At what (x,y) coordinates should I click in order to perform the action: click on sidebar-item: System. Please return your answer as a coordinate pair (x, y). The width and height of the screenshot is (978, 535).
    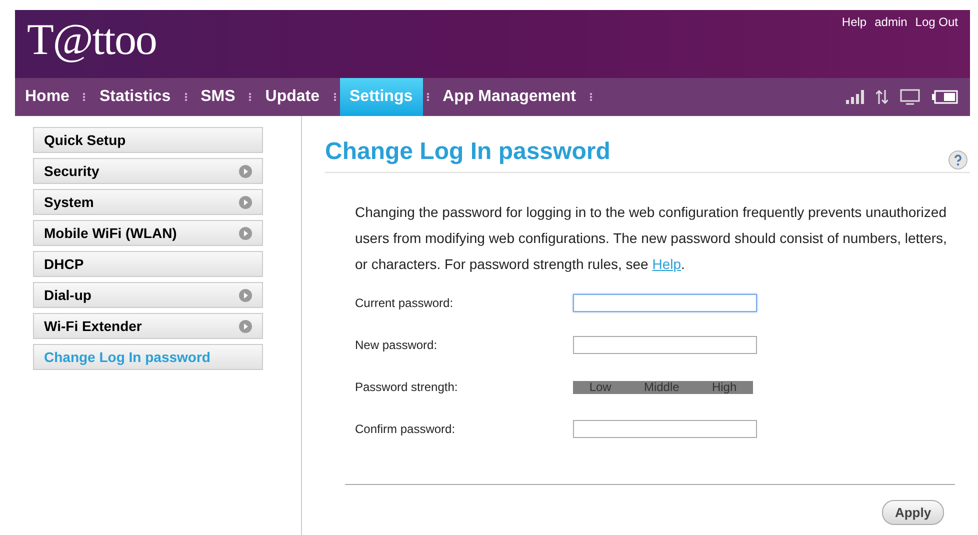
    Looking at the image, I should click on (148, 202).